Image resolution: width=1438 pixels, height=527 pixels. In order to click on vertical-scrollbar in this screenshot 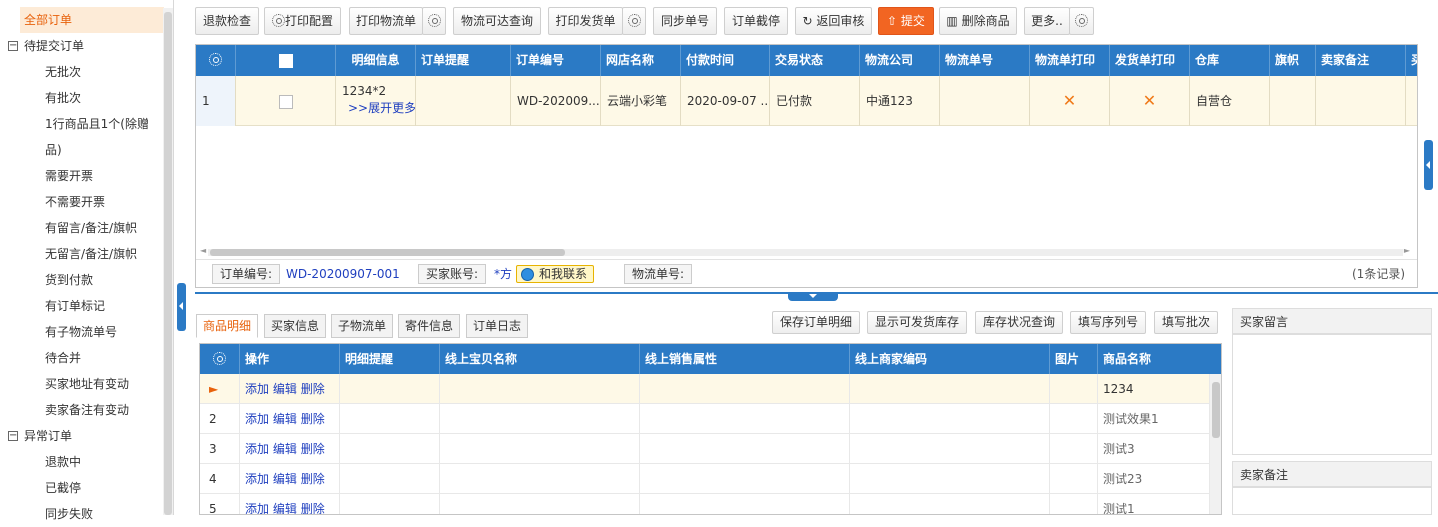, I will do `click(1215, 444)`.